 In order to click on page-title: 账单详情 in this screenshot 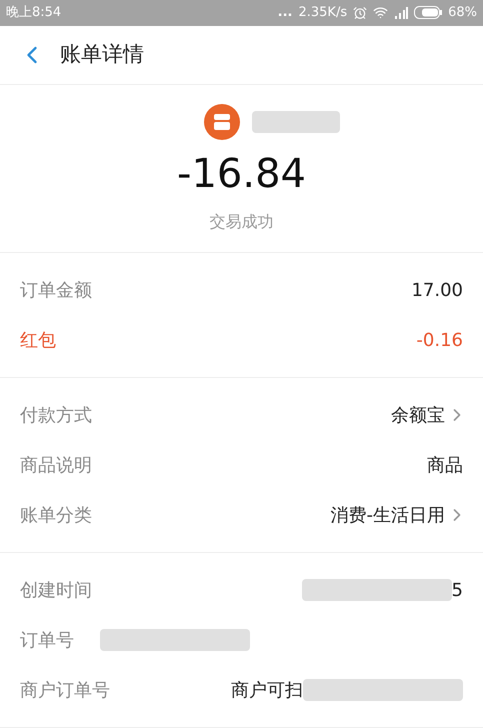, I will do `click(102, 54)`.